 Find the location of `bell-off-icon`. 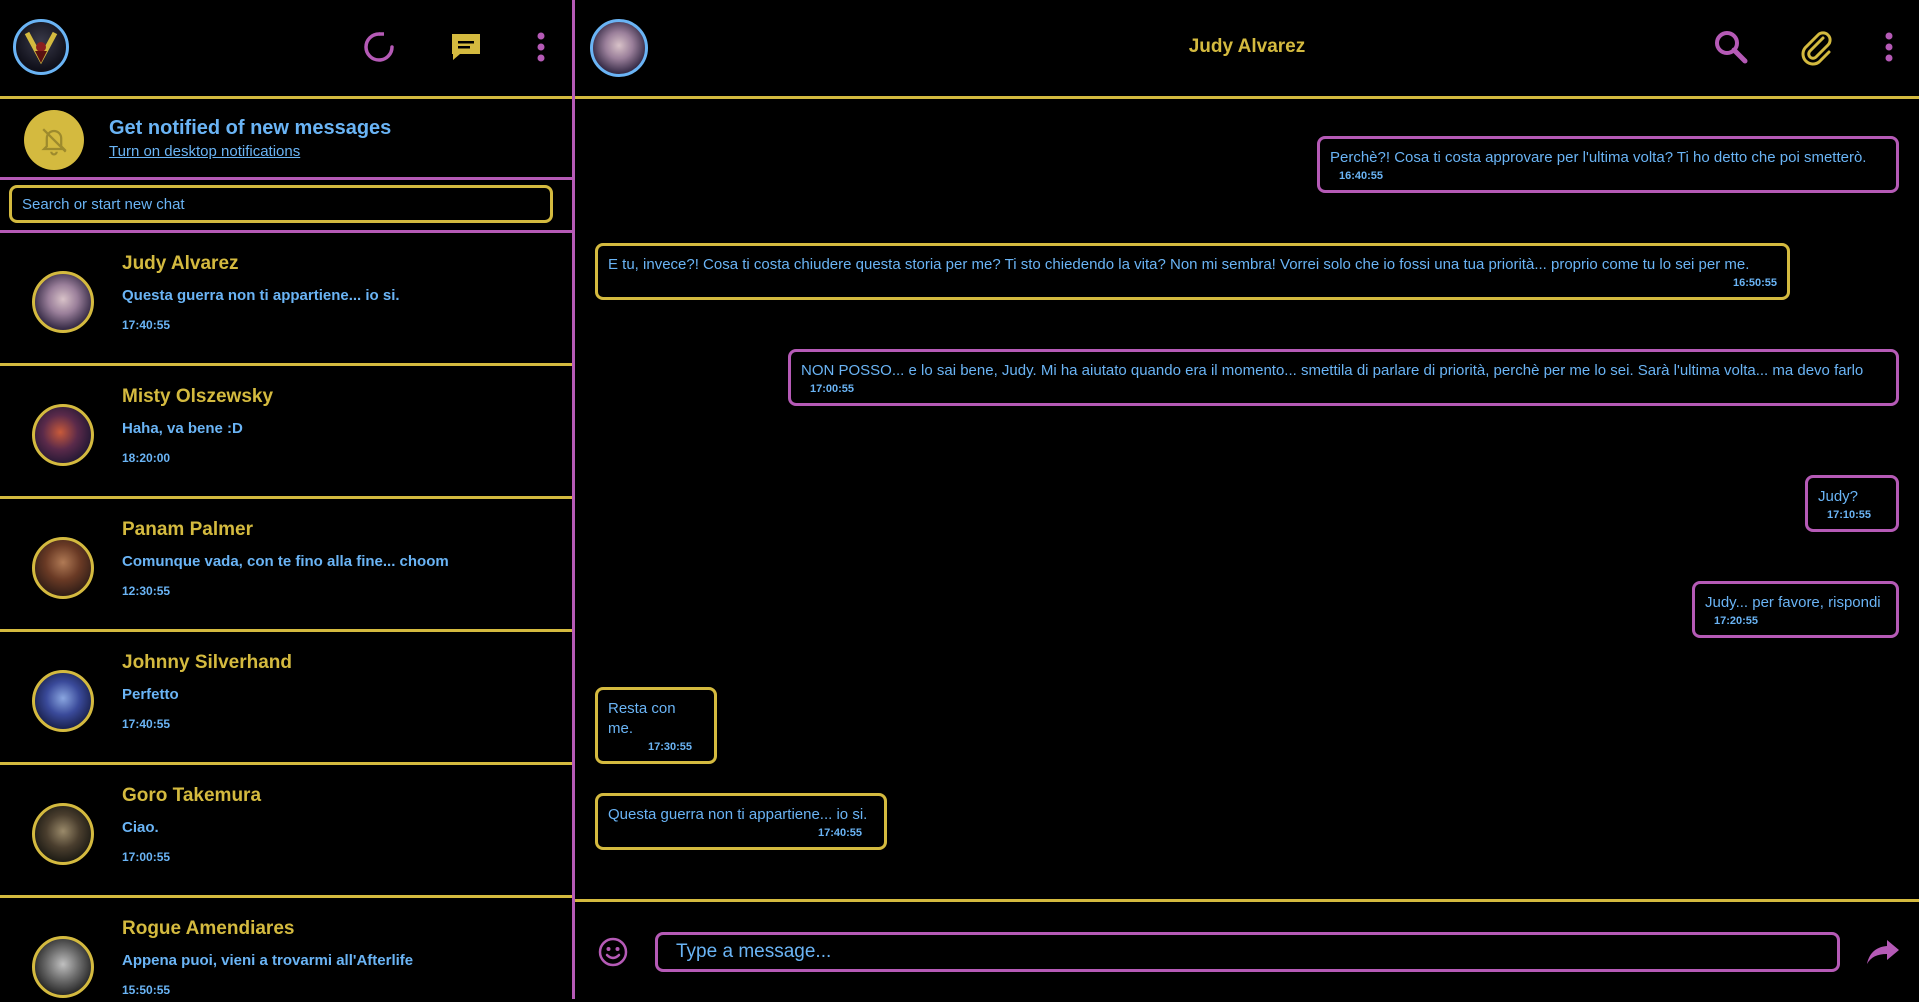

bell-off-icon is located at coordinates (54, 140).